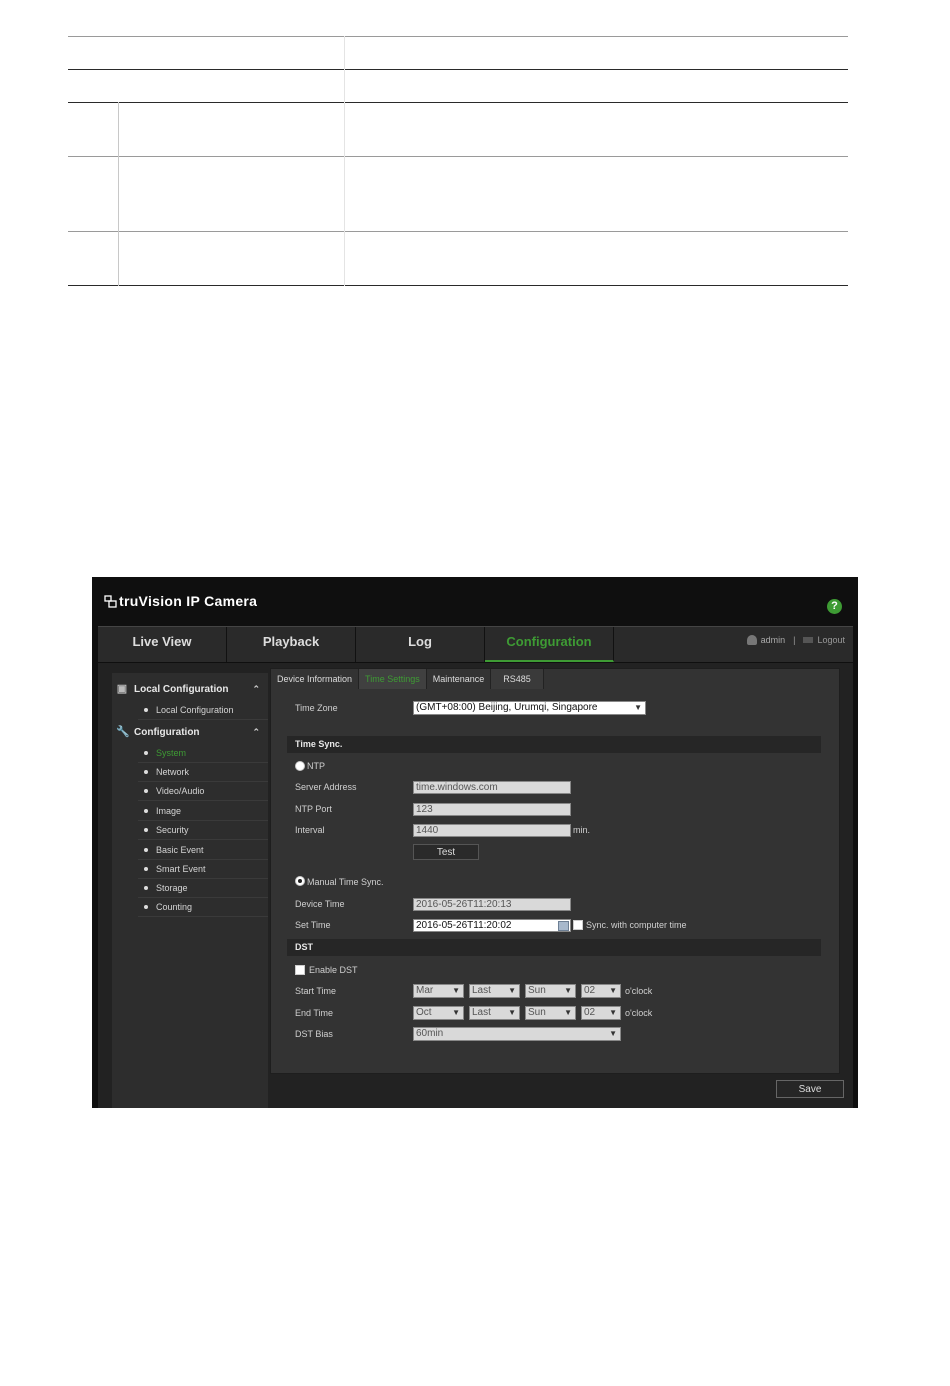 This screenshot has width=950, height=1386. What do you see at coordinates (507, 707) in the screenshot?
I see `time-zone-value: (GMT+08:00) Beijing, Urumqi, Singapore` at bounding box center [507, 707].